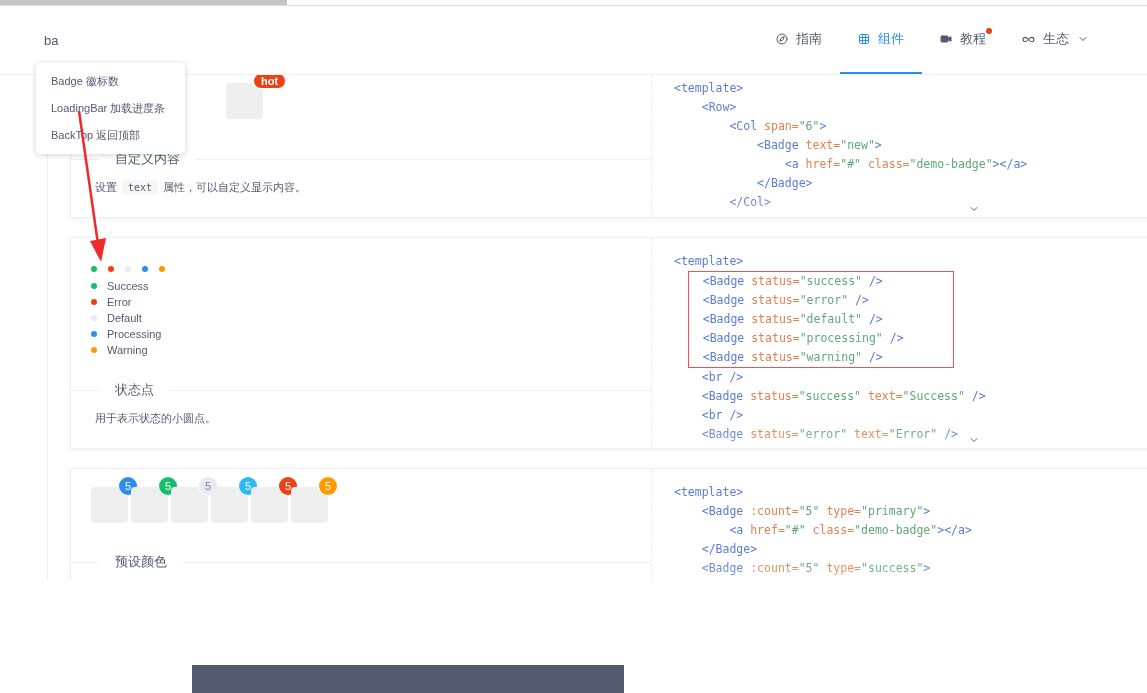 Image resolution: width=1147 pixels, height=693 pixels. Describe the element at coordinates (127, 350) in the screenshot. I see `status-label: Warning` at that location.